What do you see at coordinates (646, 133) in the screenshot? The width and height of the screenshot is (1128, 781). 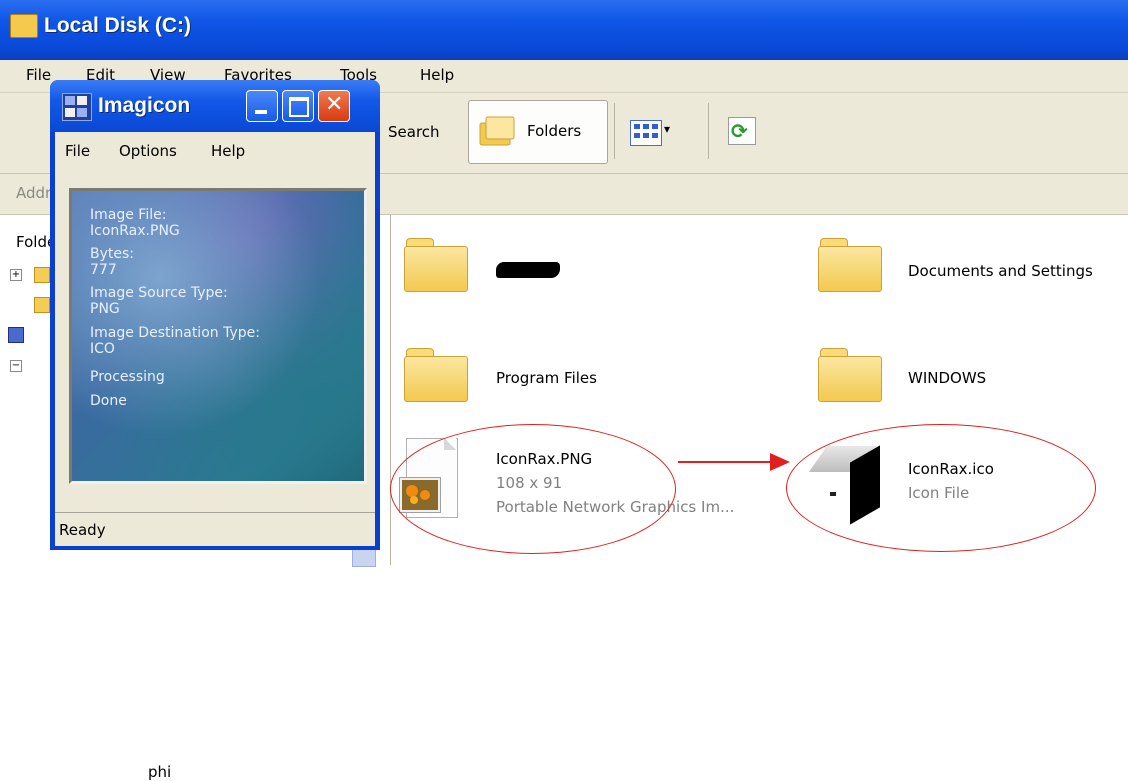 I see `views-icon` at bounding box center [646, 133].